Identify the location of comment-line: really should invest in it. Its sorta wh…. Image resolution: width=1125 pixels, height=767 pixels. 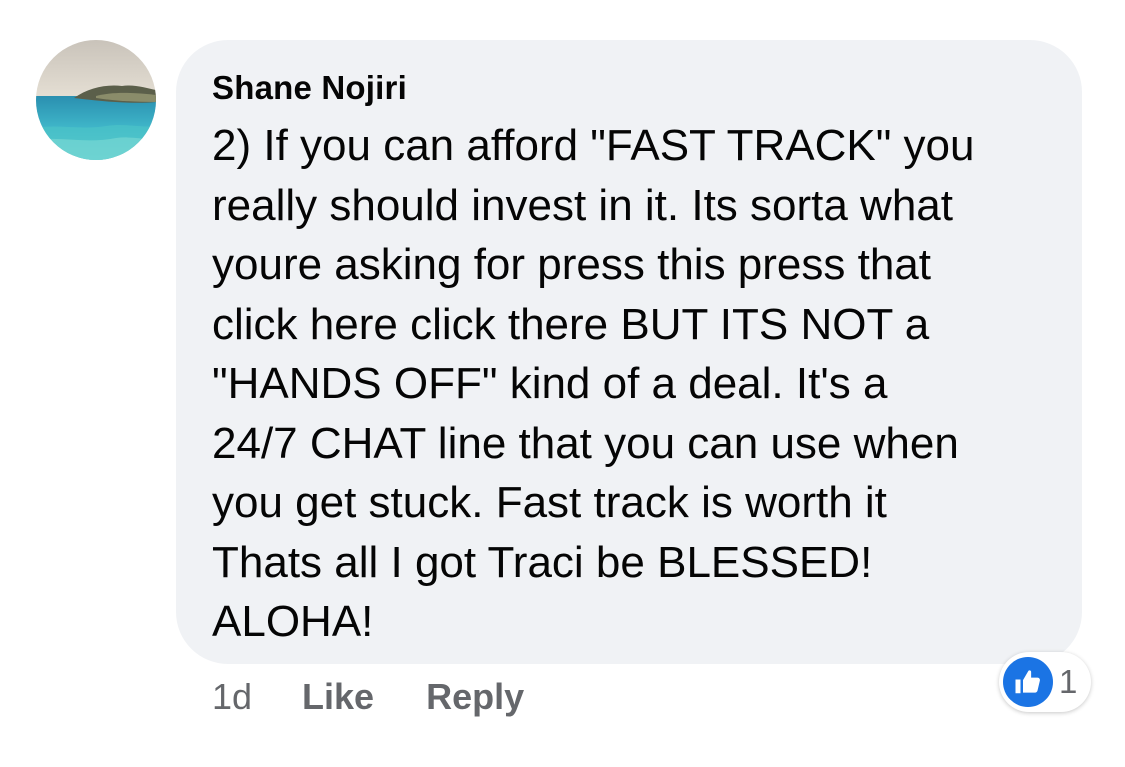
(582, 205).